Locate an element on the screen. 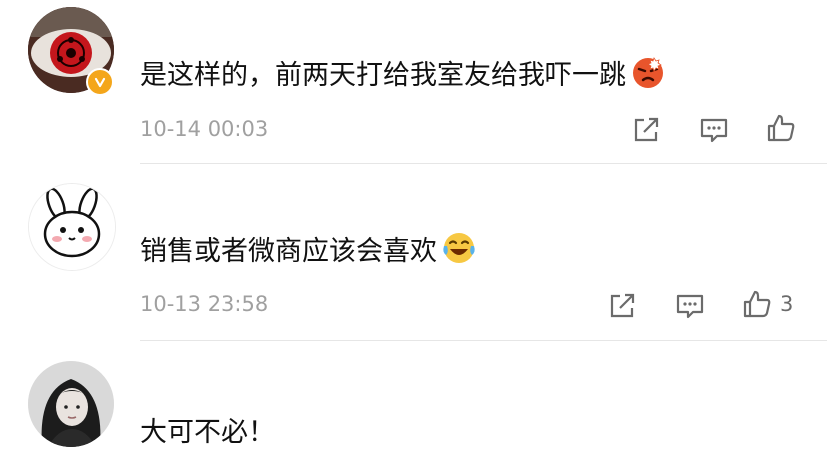 The height and width of the screenshot is (460, 827). comment-text: 是这样的，前两天打给我室友给我吓一跳 is located at coordinates (403, 72).